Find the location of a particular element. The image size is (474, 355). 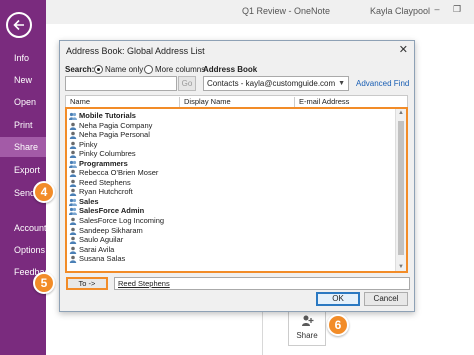

share-tile-label: Share is located at coordinates (307, 335).